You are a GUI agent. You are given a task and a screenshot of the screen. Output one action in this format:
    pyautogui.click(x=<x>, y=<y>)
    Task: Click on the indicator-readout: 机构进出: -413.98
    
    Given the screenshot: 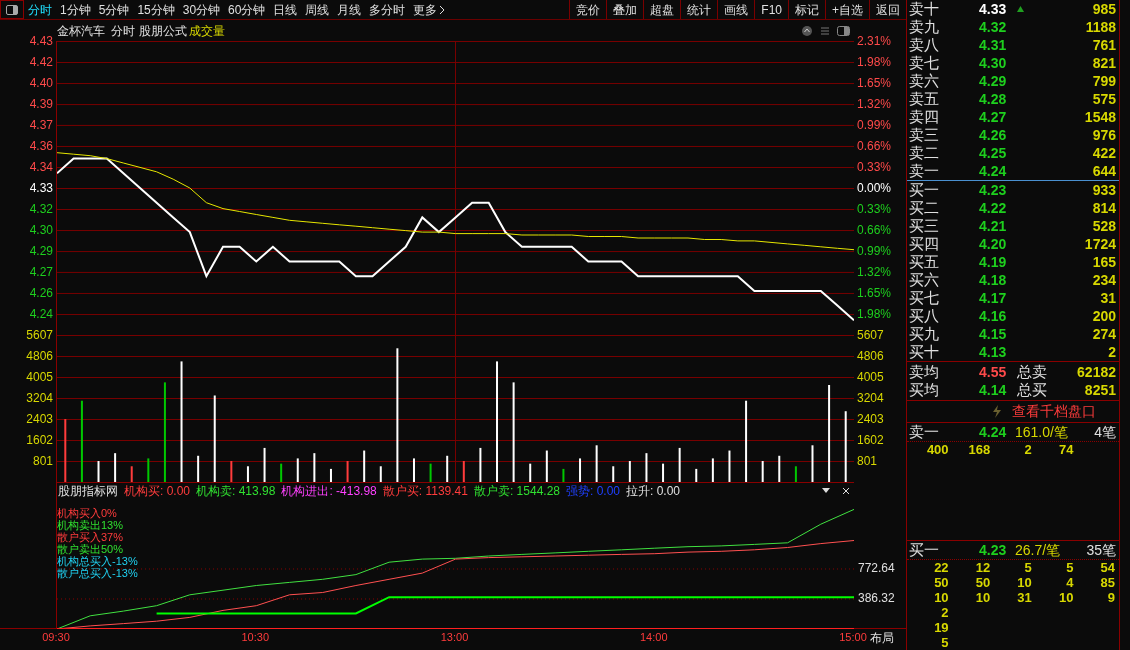 What is the action you would take?
    pyautogui.click(x=329, y=491)
    